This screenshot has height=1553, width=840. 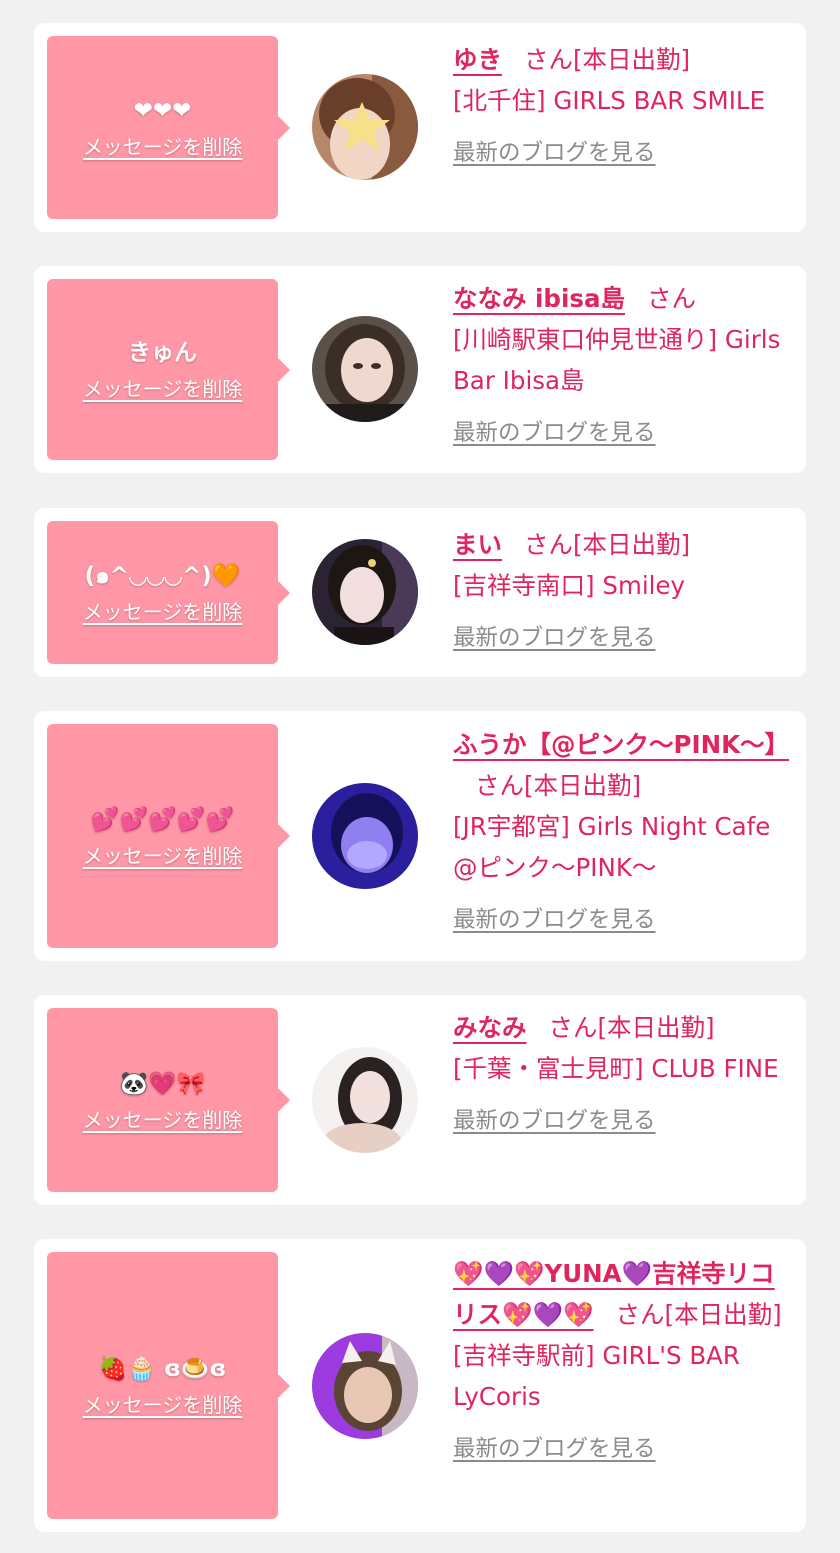 I want to click on message-text: 🐼💗🎀, so click(x=162, y=1083).